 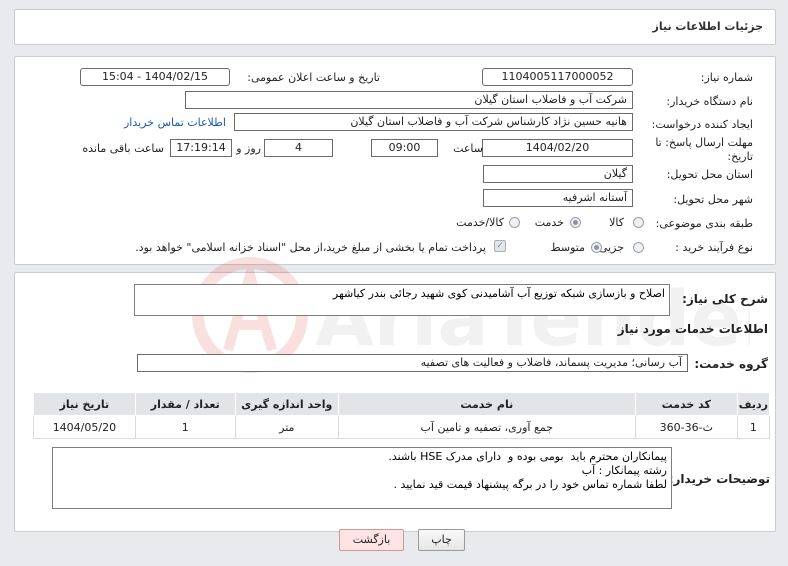 I want to click on service-date: 1404/05/20, so click(x=84, y=427).